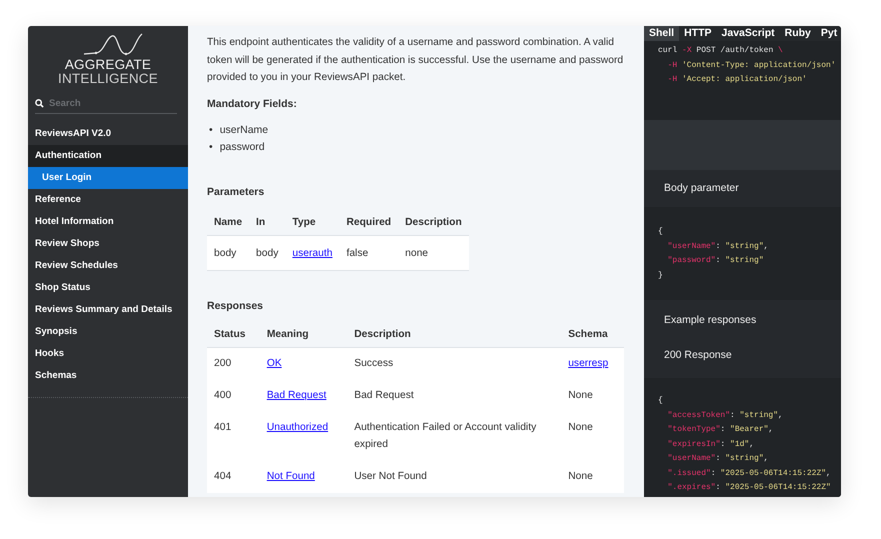 This screenshot has width=881, height=539. What do you see at coordinates (108, 244) in the screenshot?
I see `nav-item: Review Shops` at bounding box center [108, 244].